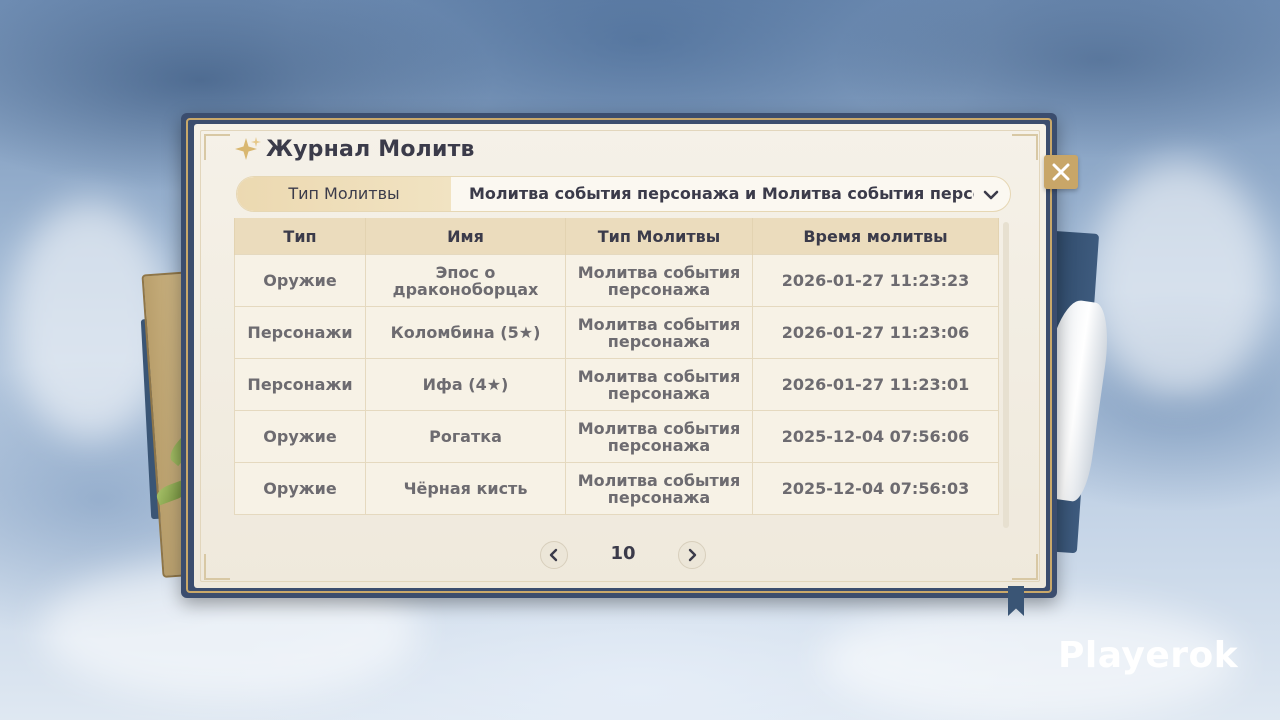 The width and height of the screenshot is (1280, 720). Describe the element at coordinates (623, 553) in the screenshot. I see `page-number: 10` at that location.